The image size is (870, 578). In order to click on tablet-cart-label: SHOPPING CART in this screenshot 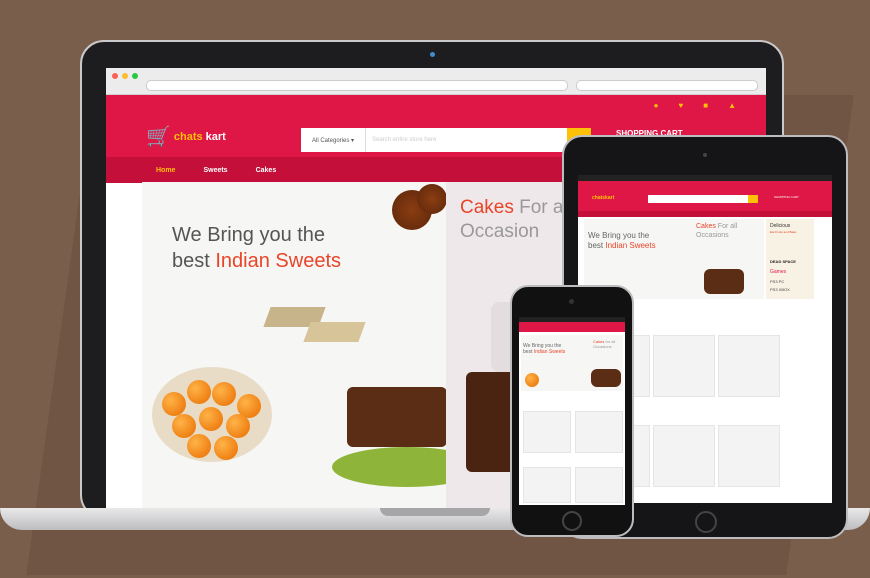, I will do `click(786, 197)`.